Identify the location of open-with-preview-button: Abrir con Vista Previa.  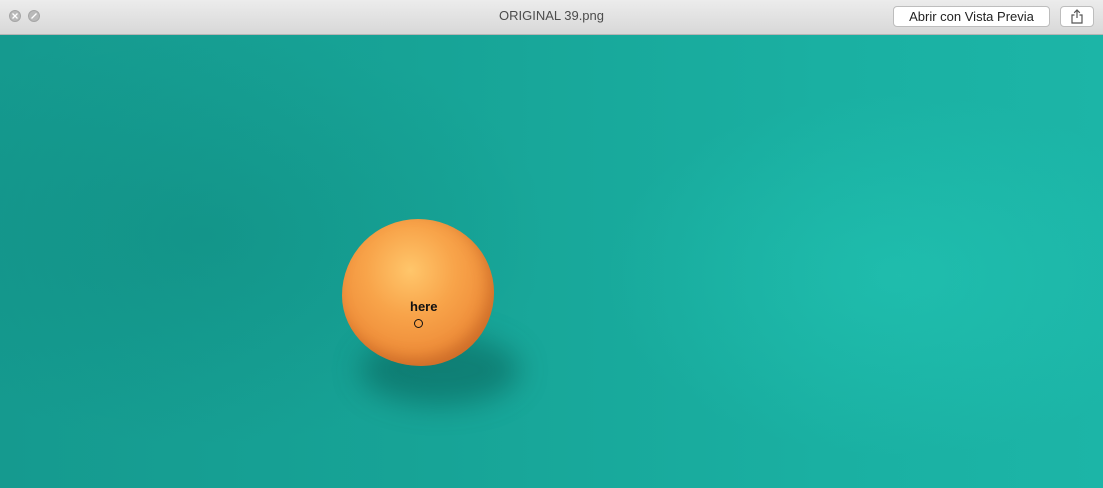
(971, 16).